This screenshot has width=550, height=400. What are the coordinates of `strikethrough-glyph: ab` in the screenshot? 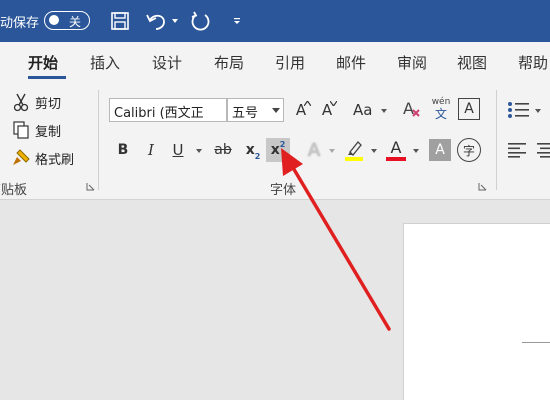 It's located at (223, 150).